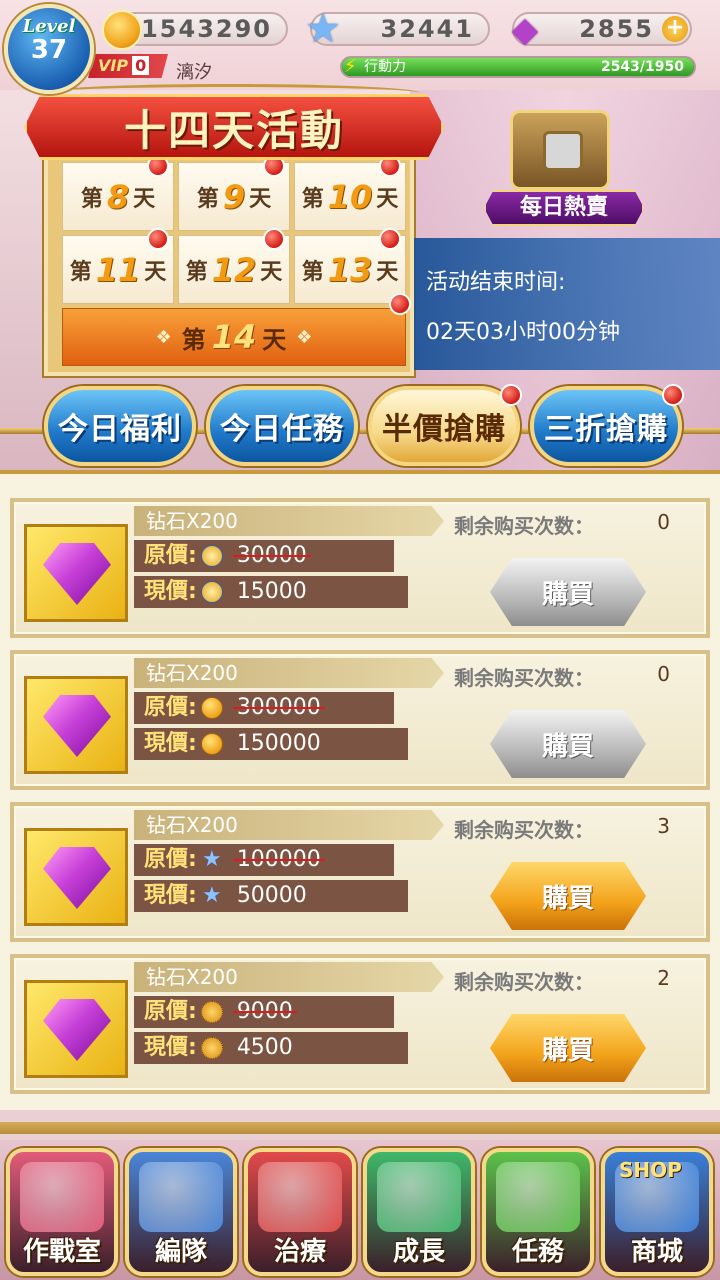 This screenshot has height=1280, width=720. I want to click on stamina-bar: ⚡ 行動力 2543/1950, so click(518, 67).